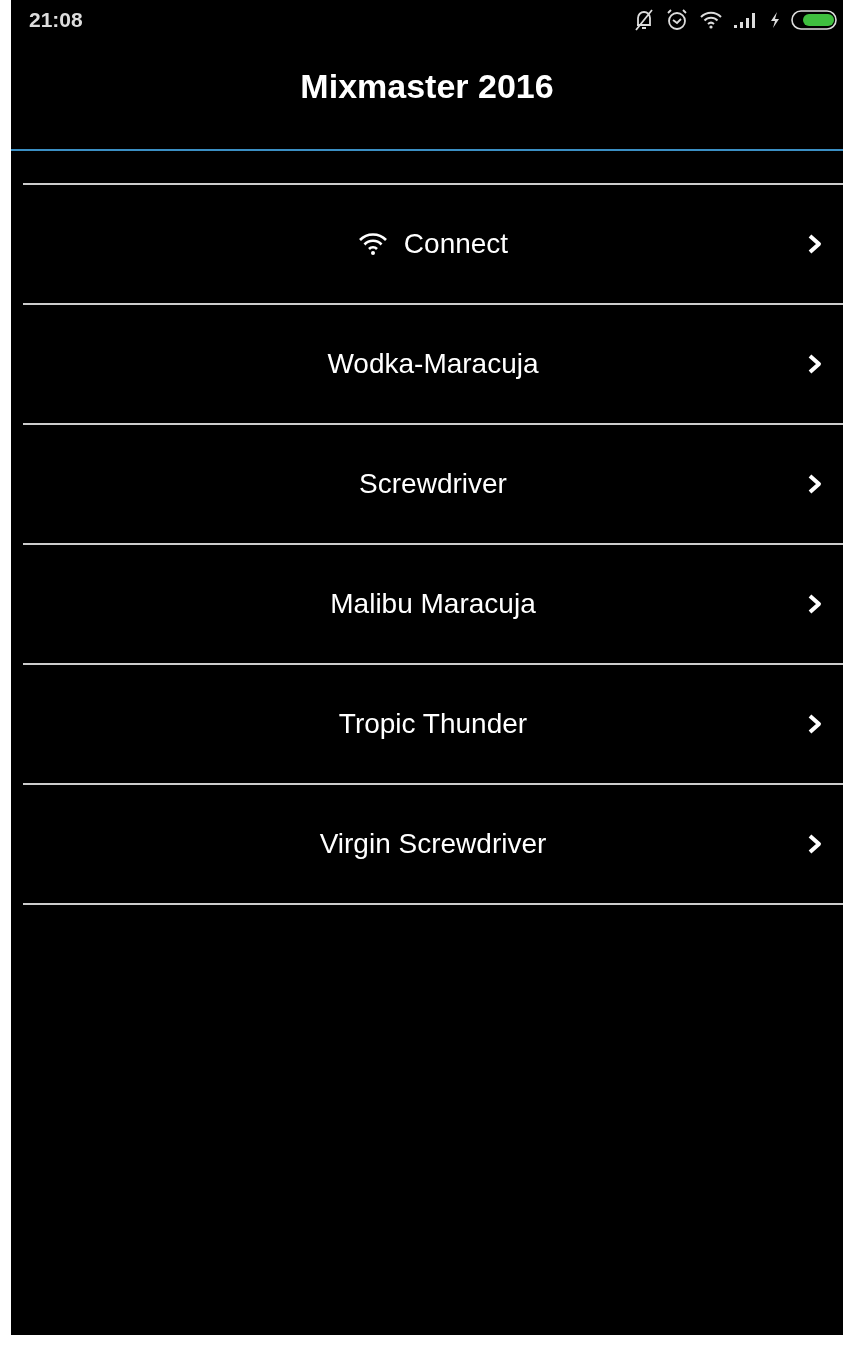 This screenshot has height=1345, width=843. What do you see at coordinates (644, 20) in the screenshot?
I see `muted-bell-icon` at bounding box center [644, 20].